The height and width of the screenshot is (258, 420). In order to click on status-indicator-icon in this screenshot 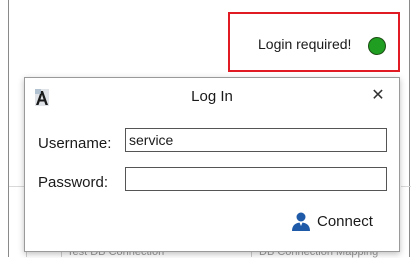, I will do `click(377, 46)`.